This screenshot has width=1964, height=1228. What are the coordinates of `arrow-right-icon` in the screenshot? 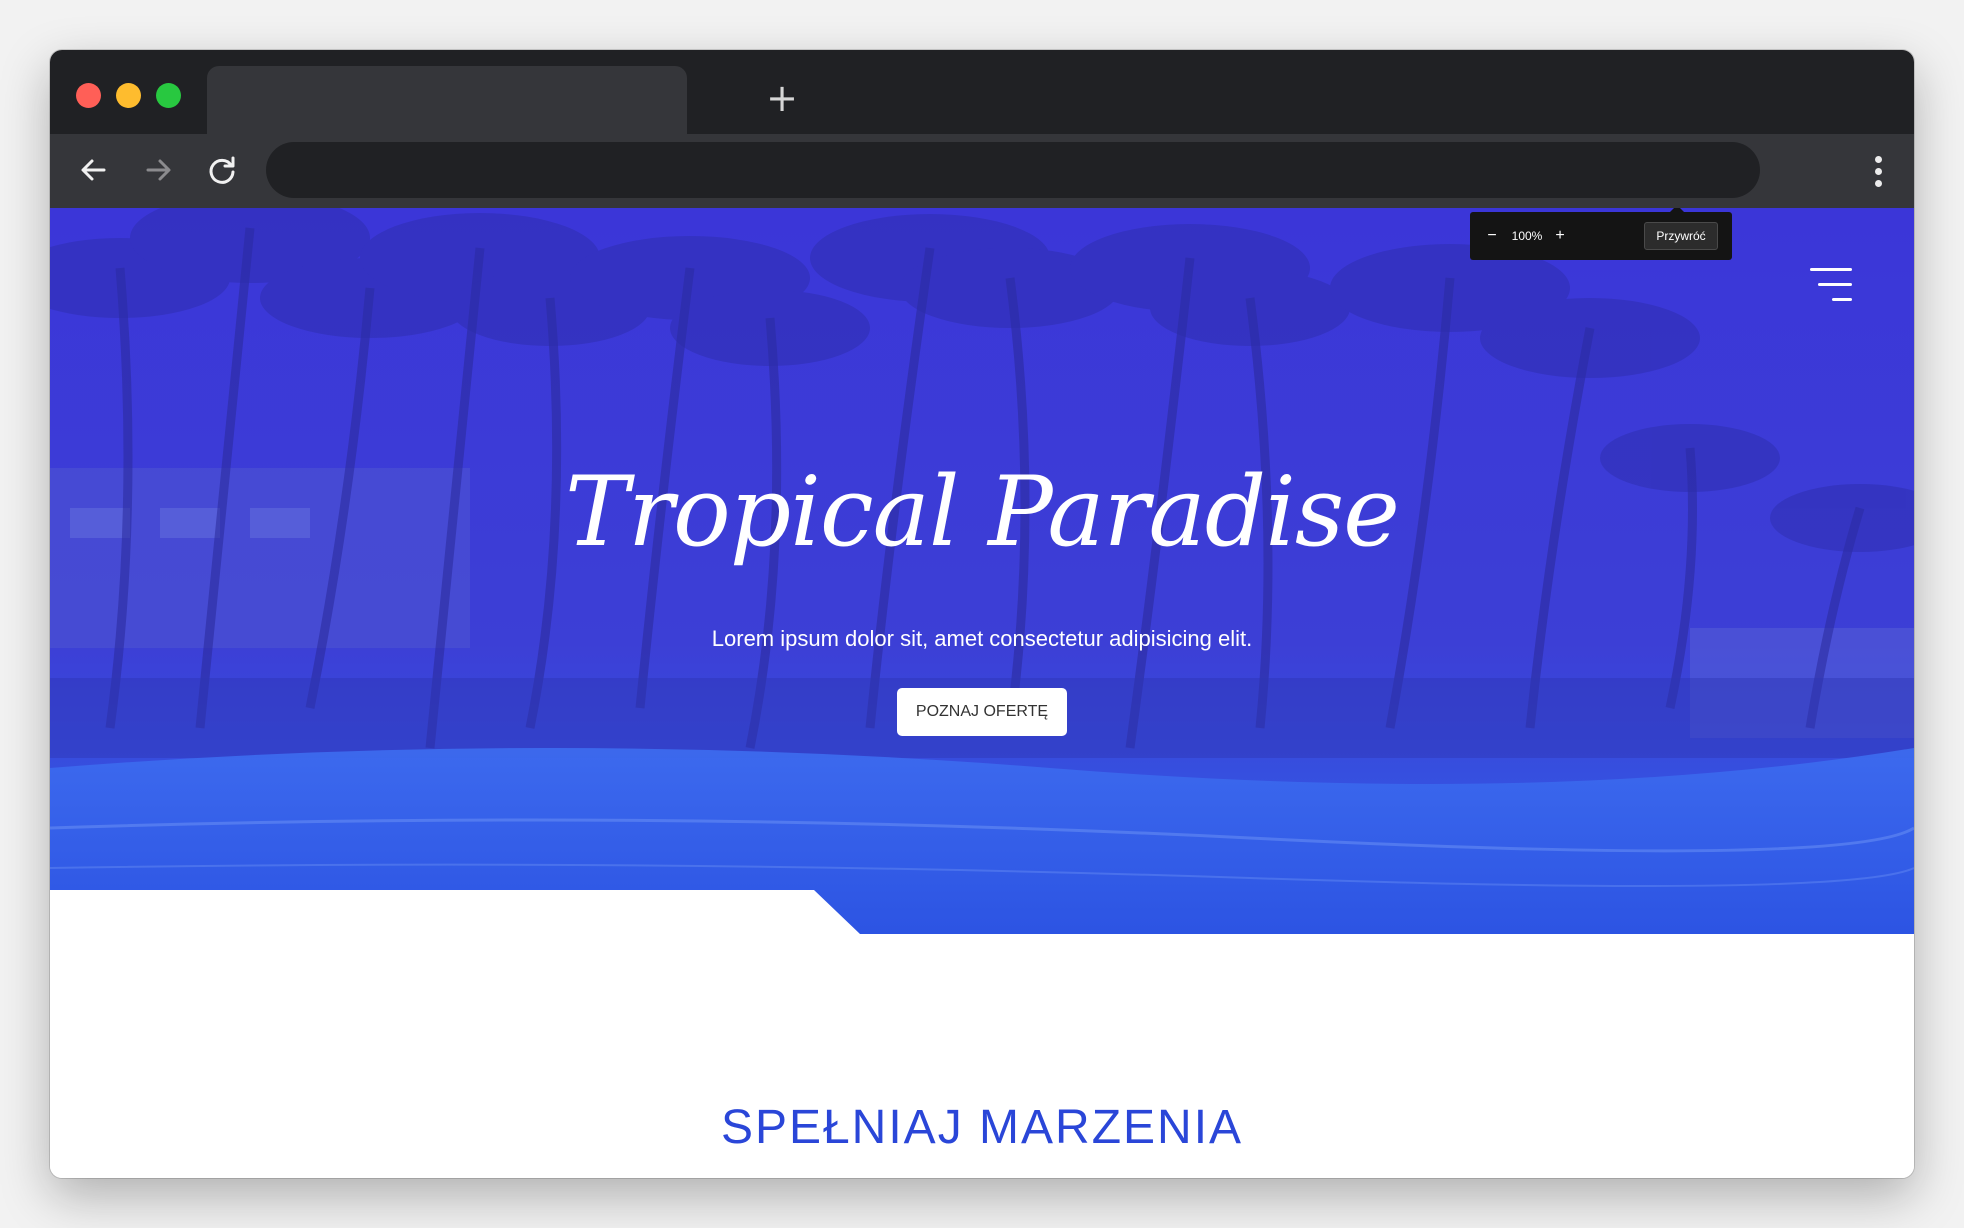 It's located at (158, 170).